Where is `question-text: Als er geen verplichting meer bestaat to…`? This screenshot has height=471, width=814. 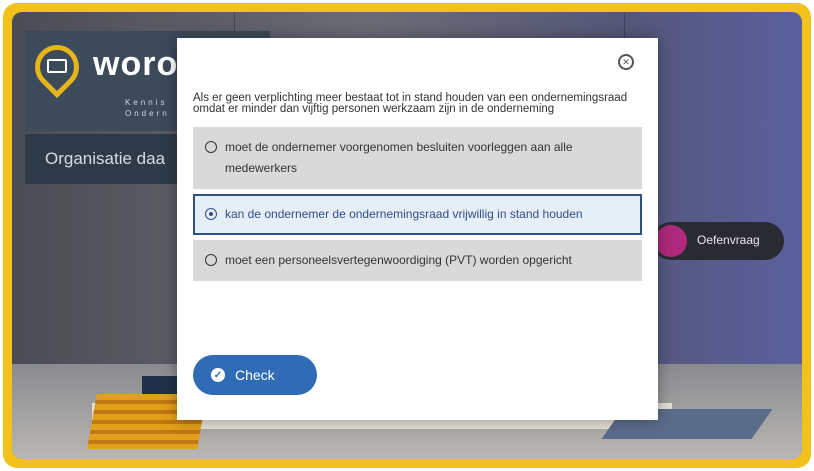 question-text: Als er geen verplichting meer bestaat to… is located at coordinates (410, 103).